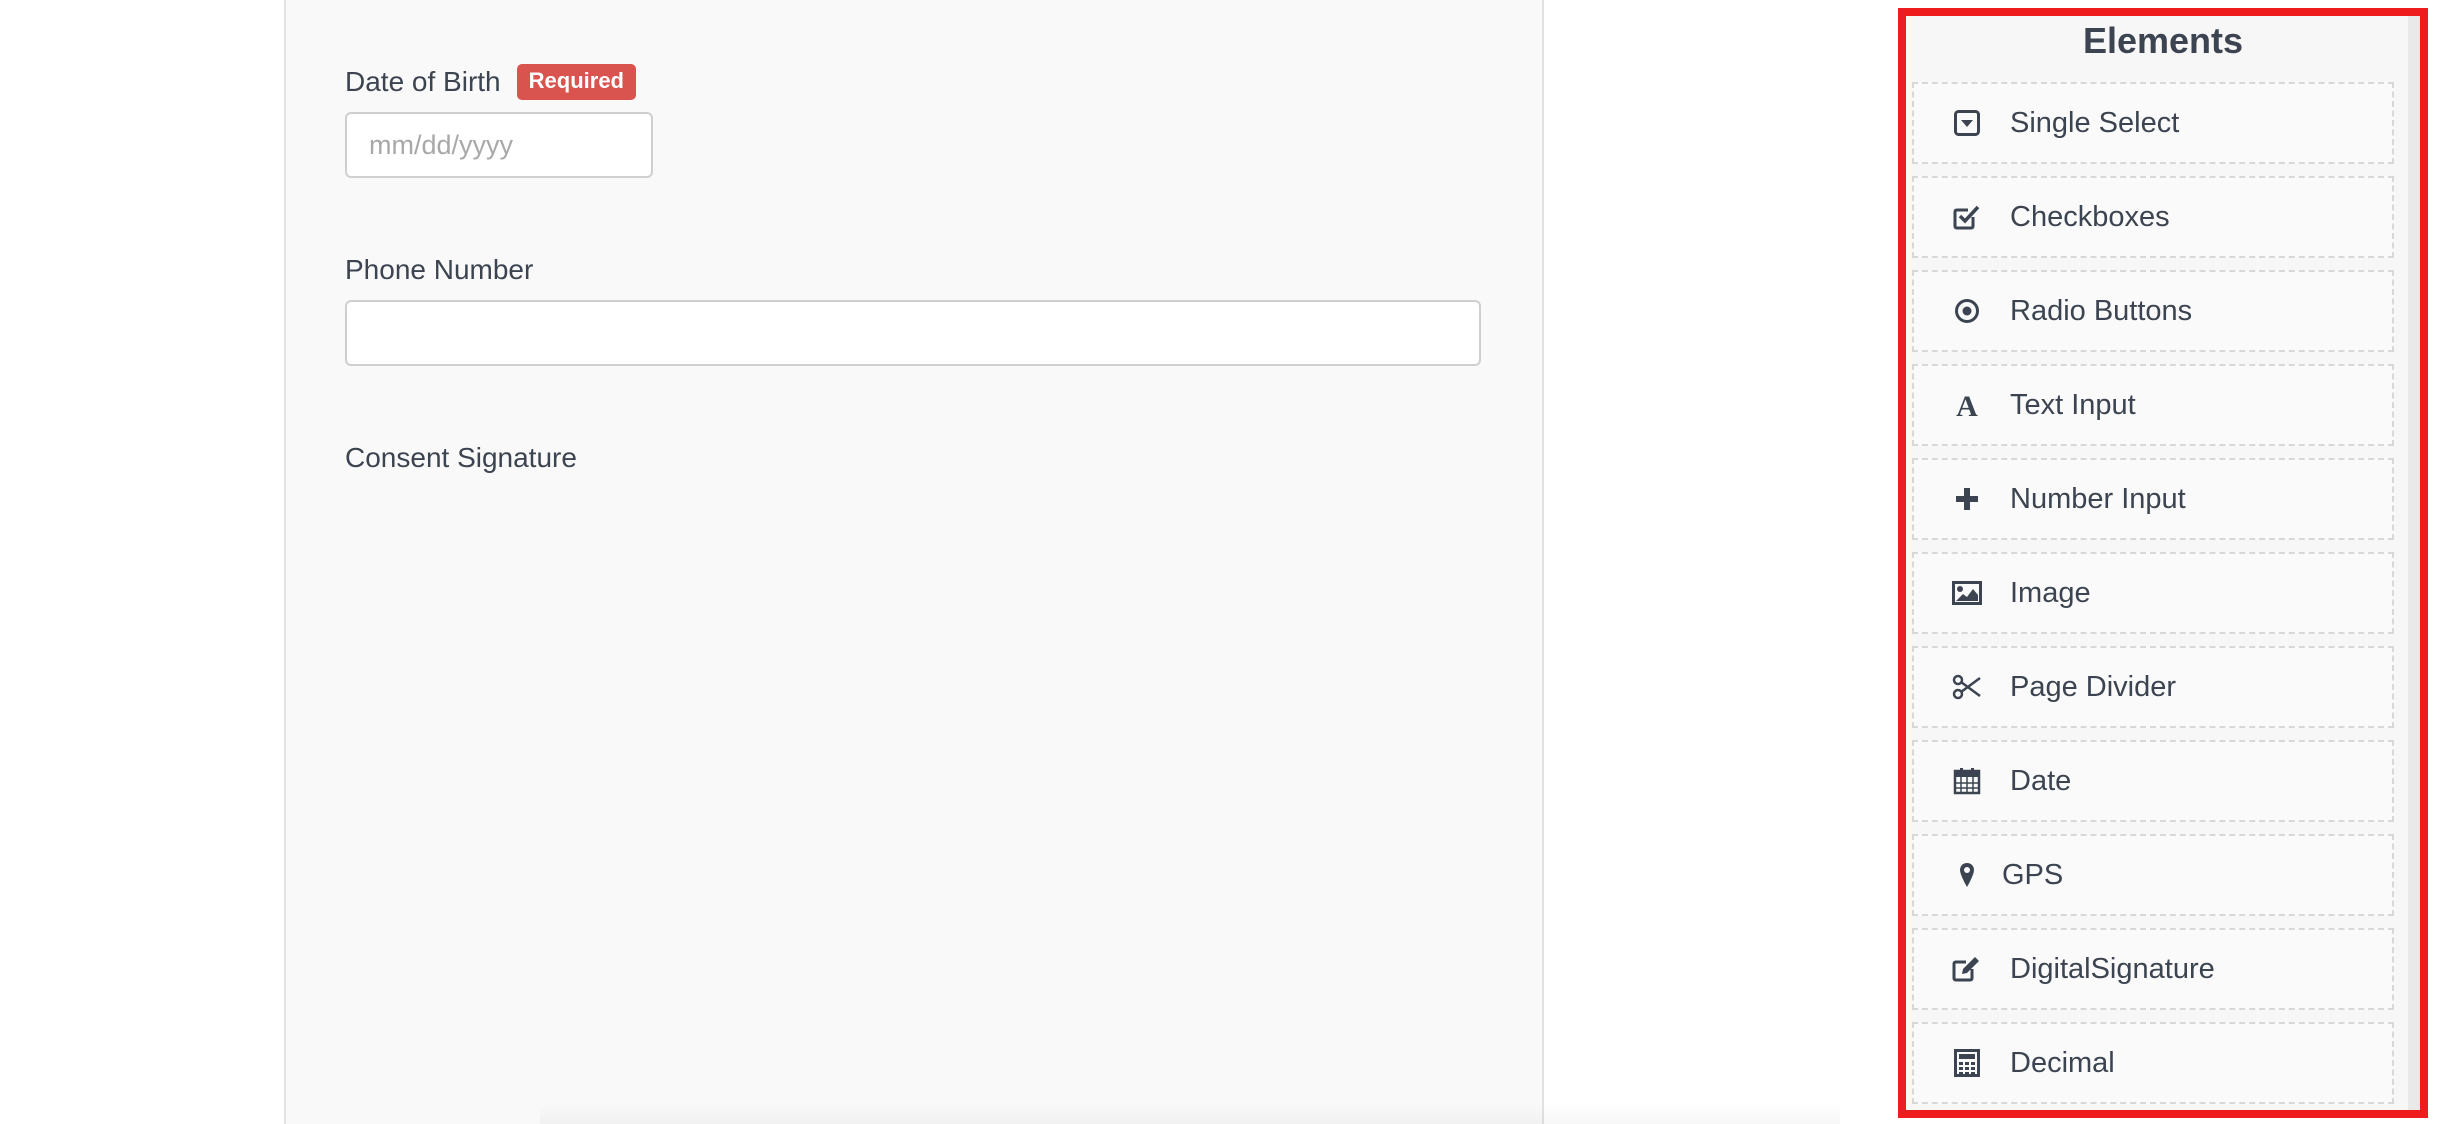 This screenshot has width=2452, height=1124. I want to click on phone-number-label: Phone Number, so click(439, 269).